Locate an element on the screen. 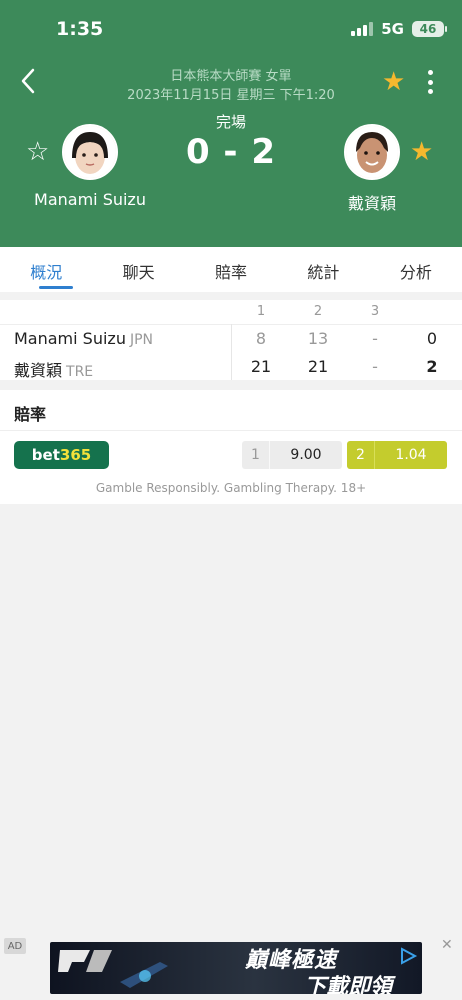  odds-label: 1 is located at coordinates (256, 455).